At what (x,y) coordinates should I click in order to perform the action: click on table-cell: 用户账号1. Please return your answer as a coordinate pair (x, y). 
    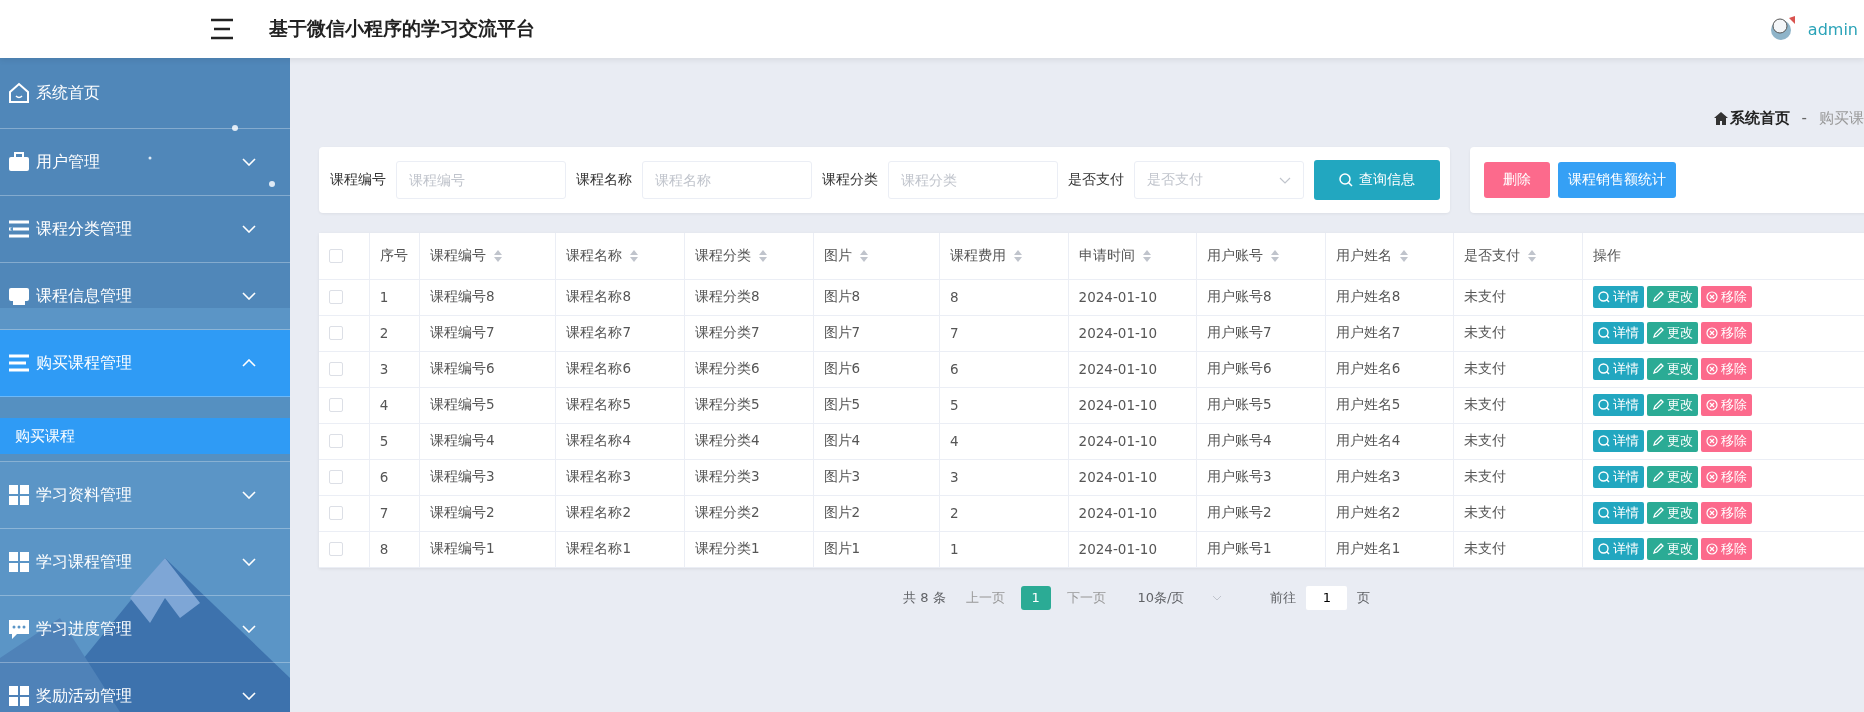
    Looking at the image, I should click on (1261, 549).